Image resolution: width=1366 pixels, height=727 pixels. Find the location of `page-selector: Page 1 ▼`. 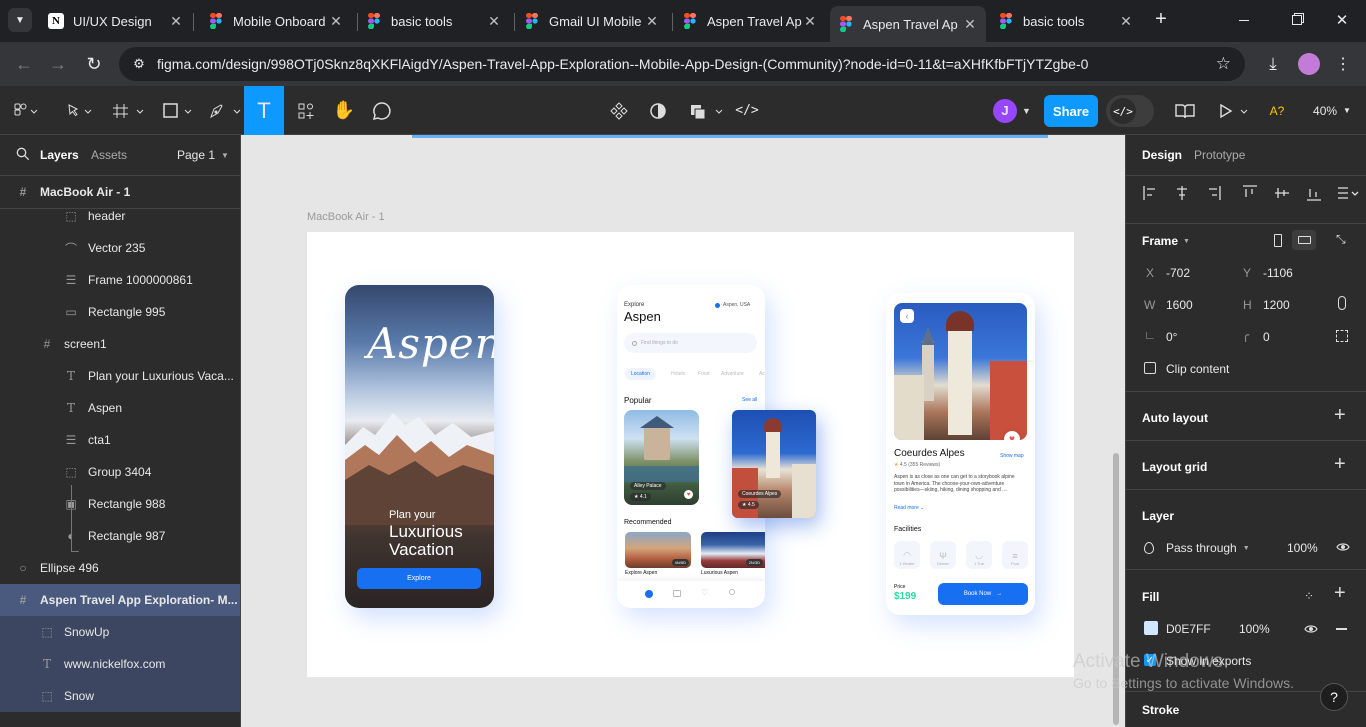

page-selector: Page 1 ▼ is located at coordinates (203, 155).